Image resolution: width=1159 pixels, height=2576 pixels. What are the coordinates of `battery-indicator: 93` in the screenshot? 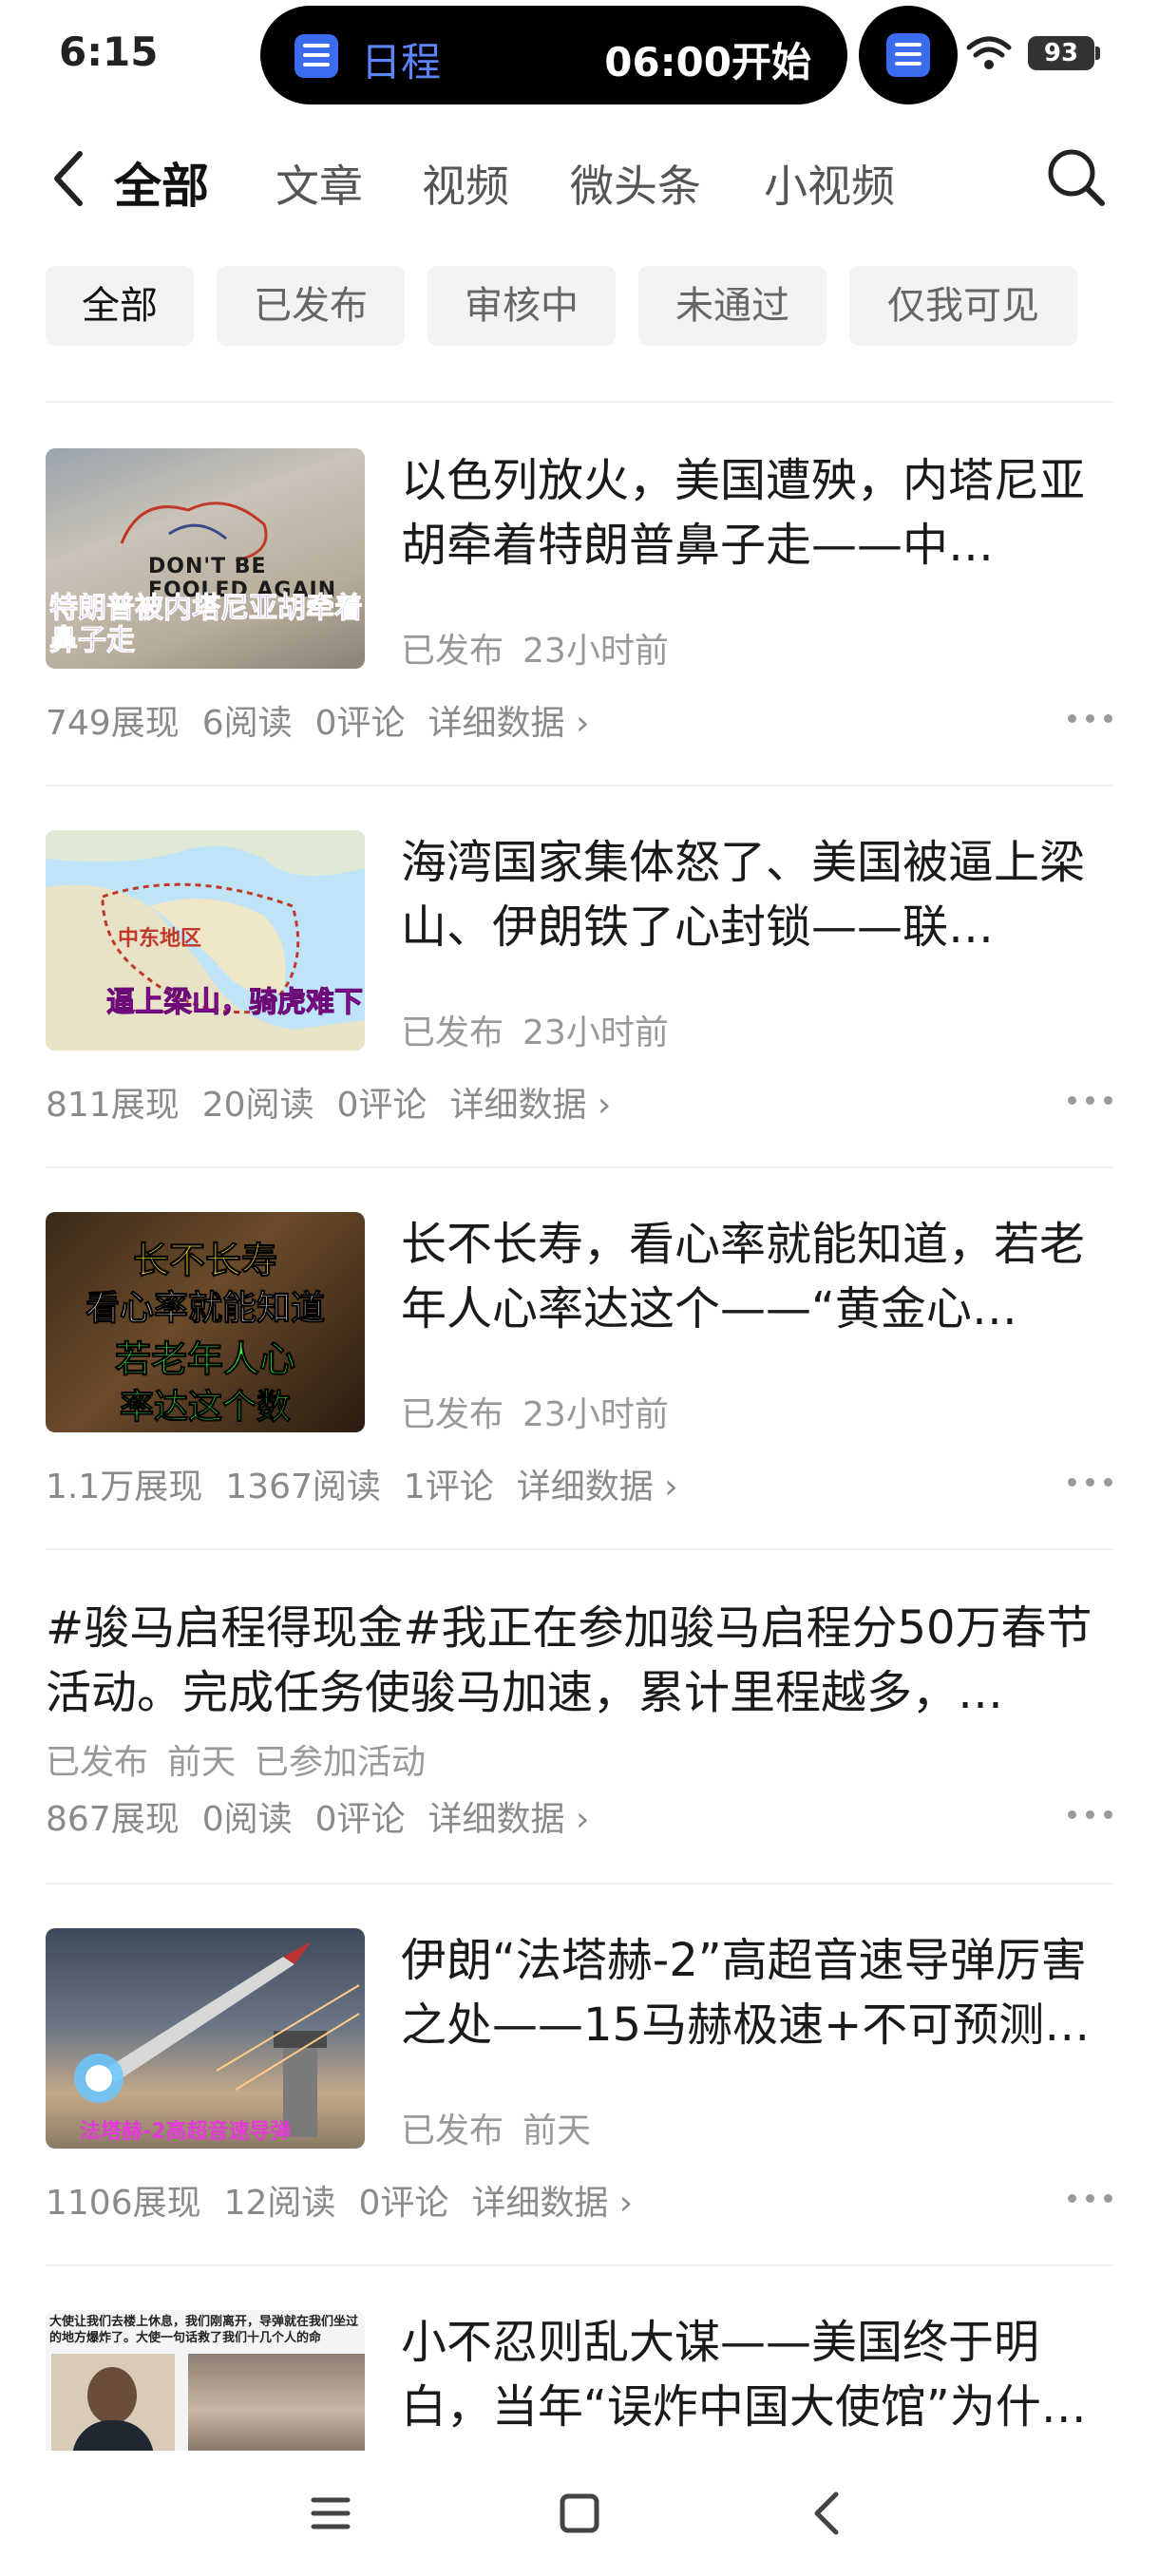 It's located at (1064, 53).